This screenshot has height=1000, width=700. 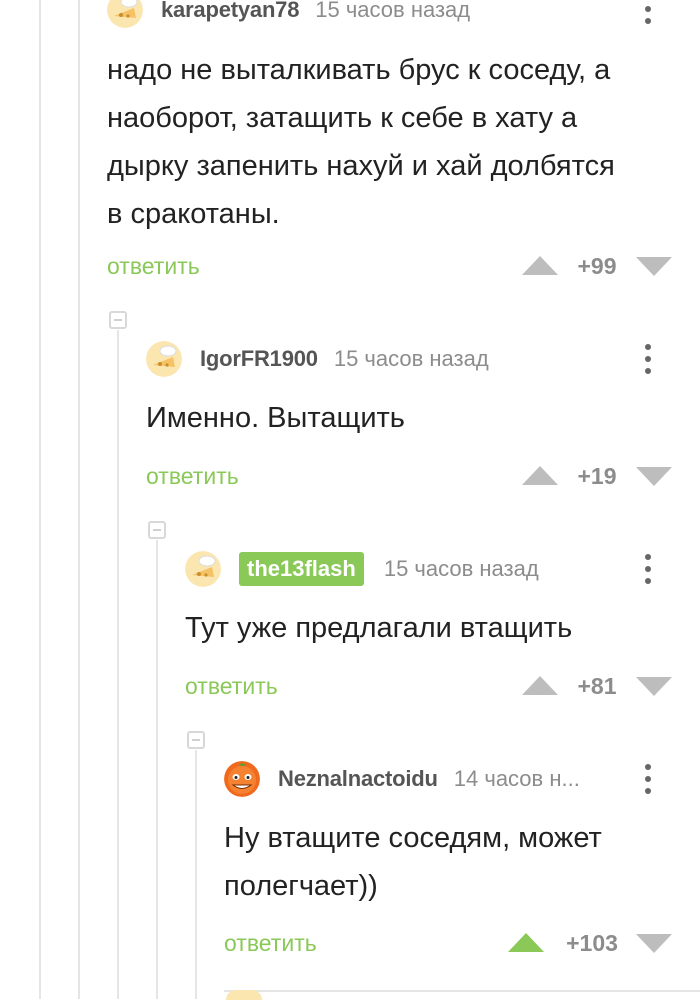 What do you see at coordinates (413, 838) in the screenshot?
I see `comment-line: Ну втащите соседям, может` at bounding box center [413, 838].